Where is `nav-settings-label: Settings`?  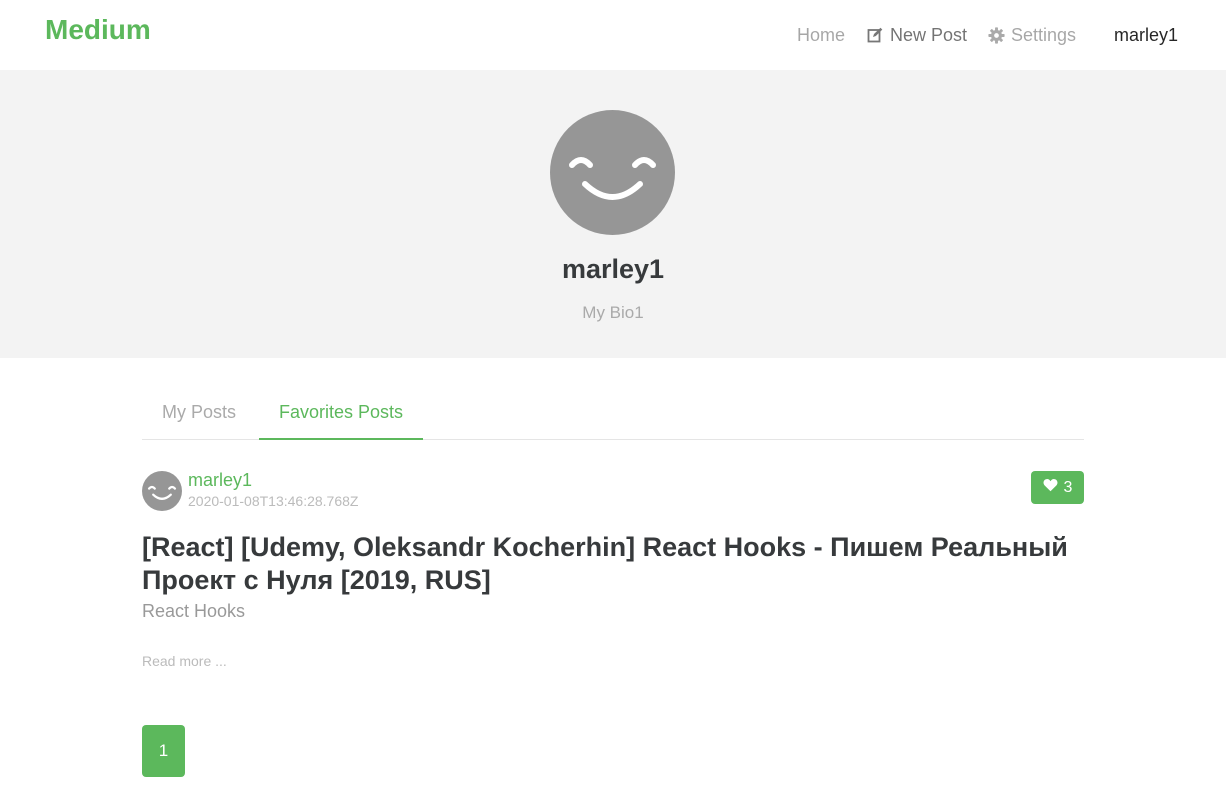
nav-settings-label: Settings is located at coordinates (1044, 34).